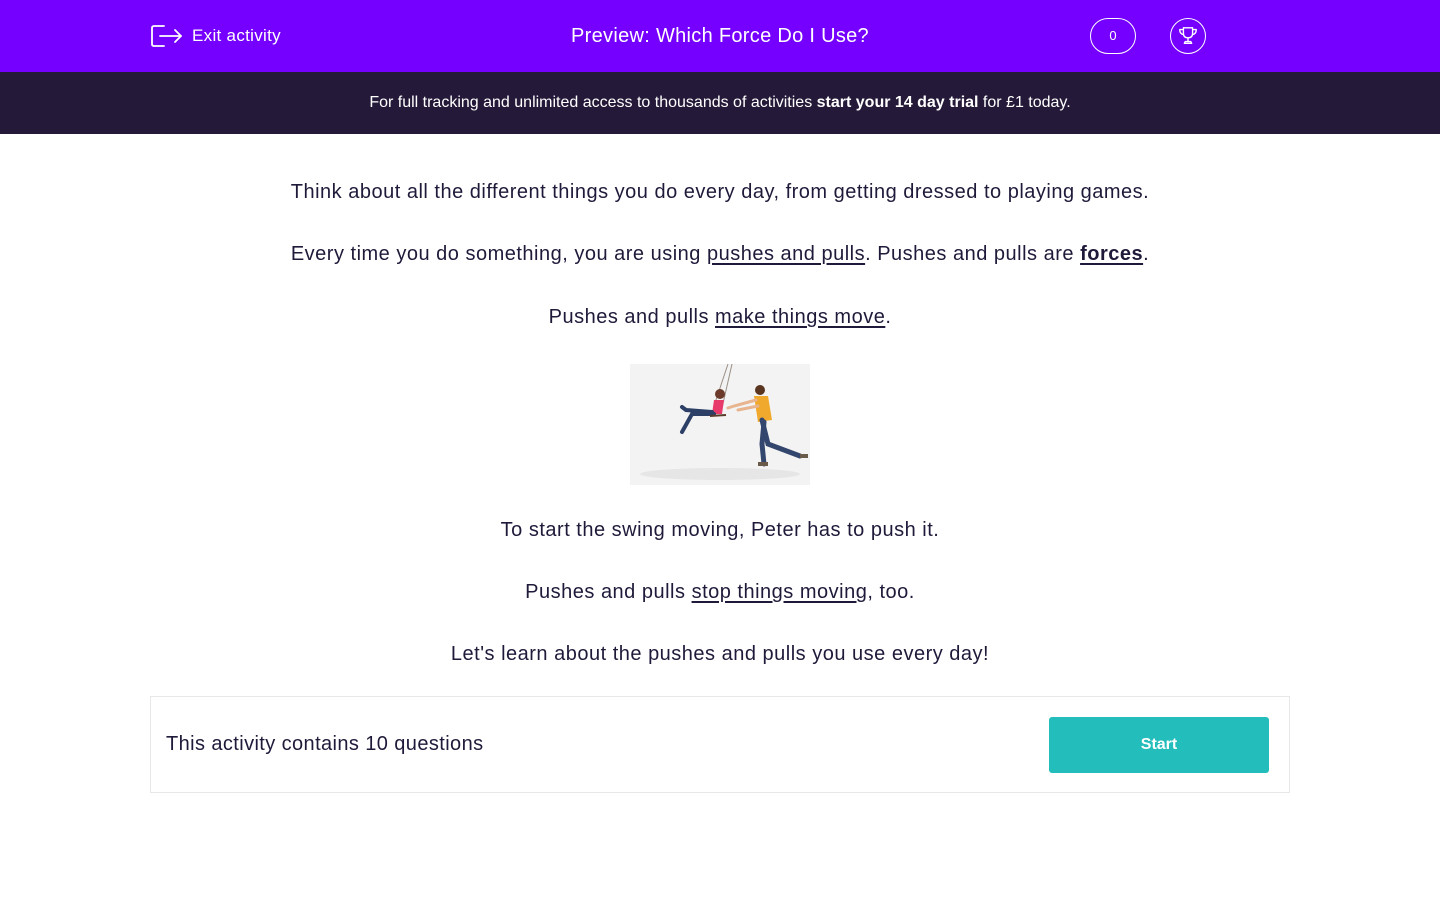  I want to click on intro-paragraph-3: Pushes and pulls make things move., so click(720, 317).